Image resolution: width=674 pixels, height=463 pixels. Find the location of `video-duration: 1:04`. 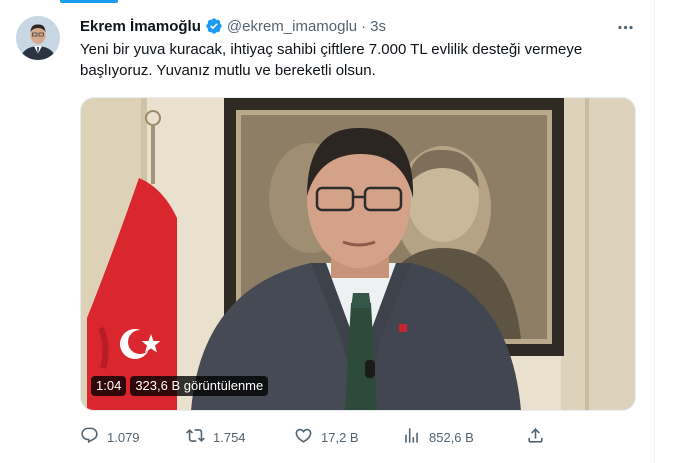

video-duration: 1:04 is located at coordinates (109, 386).